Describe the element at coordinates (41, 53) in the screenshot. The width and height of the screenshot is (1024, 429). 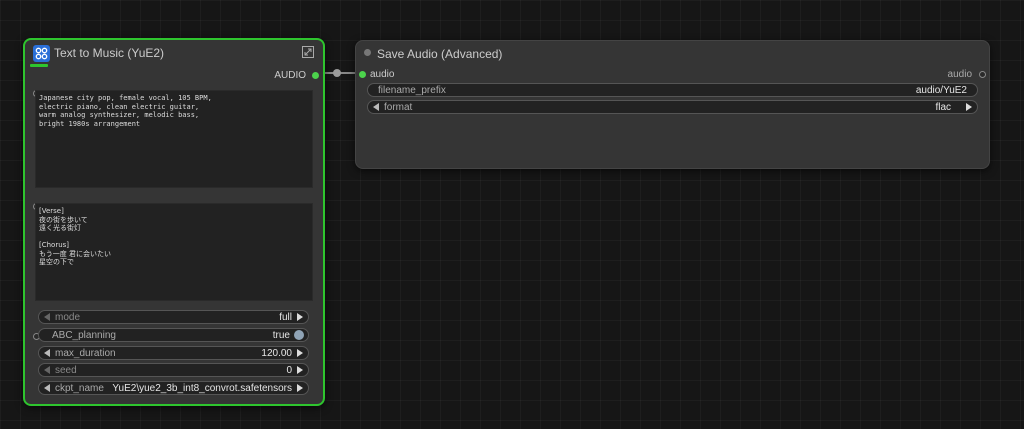
I see `node-logo-icon` at that location.